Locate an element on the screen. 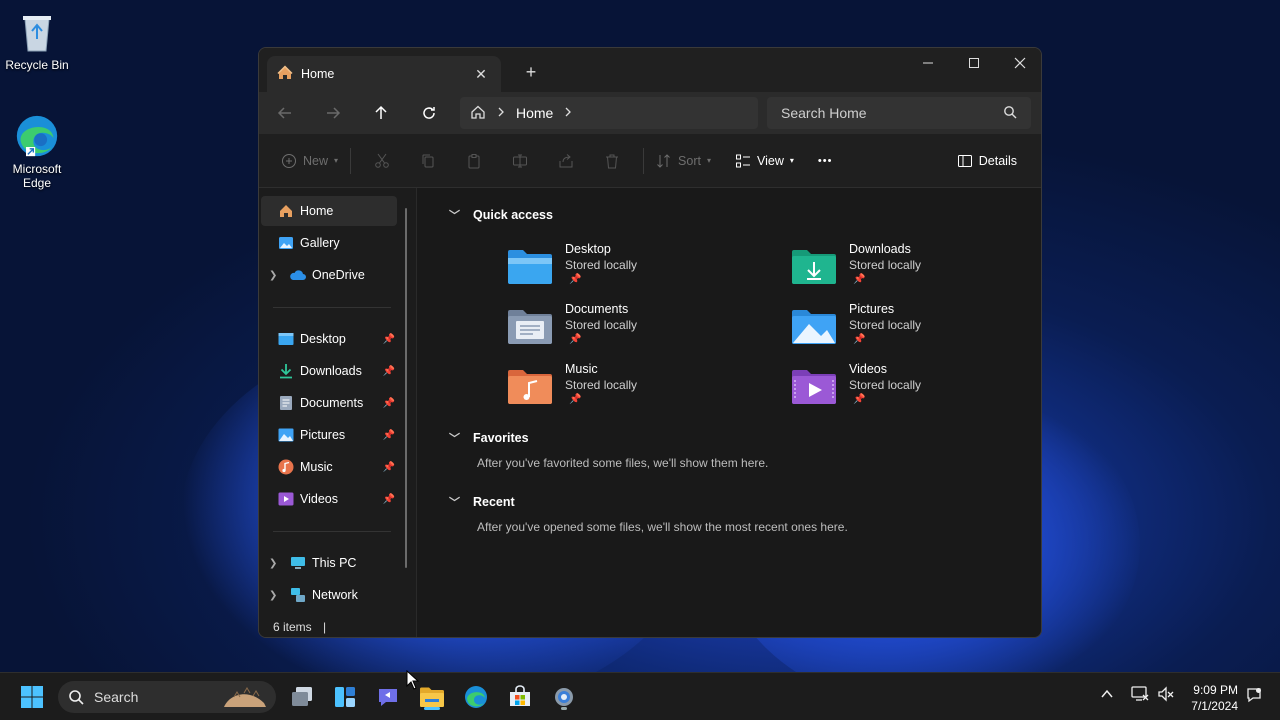 The height and width of the screenshot is (720, 1280). item-name: Pictures is located at coordinates (872, 309).